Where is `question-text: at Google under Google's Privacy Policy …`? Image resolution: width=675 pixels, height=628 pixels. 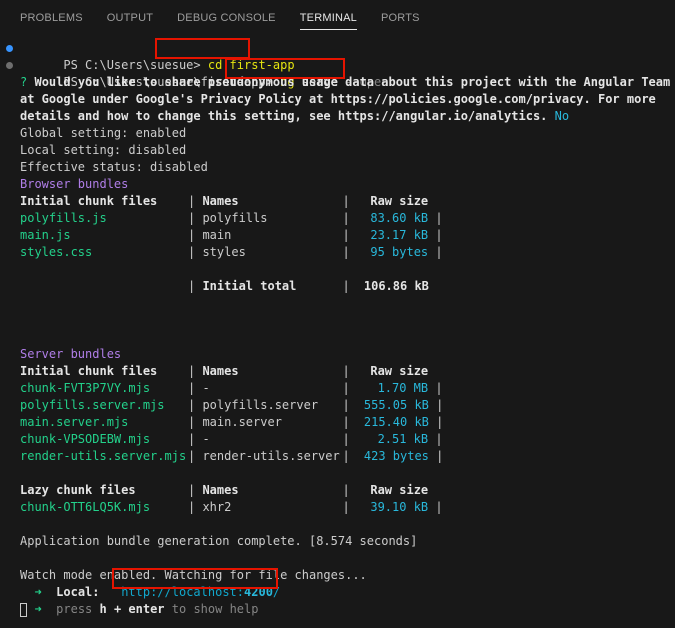 question-text: at Google under Google's Privacy Policy … is located at coordinates (338, 99).